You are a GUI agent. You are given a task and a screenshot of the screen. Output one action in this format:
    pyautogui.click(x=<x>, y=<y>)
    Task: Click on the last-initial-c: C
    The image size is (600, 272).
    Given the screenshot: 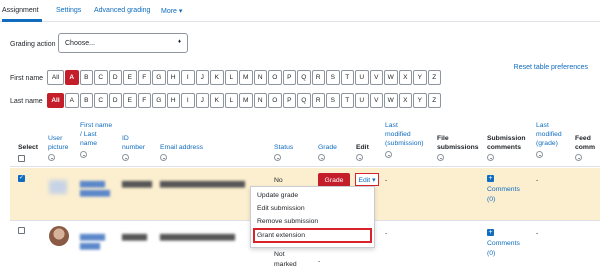 What is the action you would take?
    pyautogui.click(x=101, y=100)
    